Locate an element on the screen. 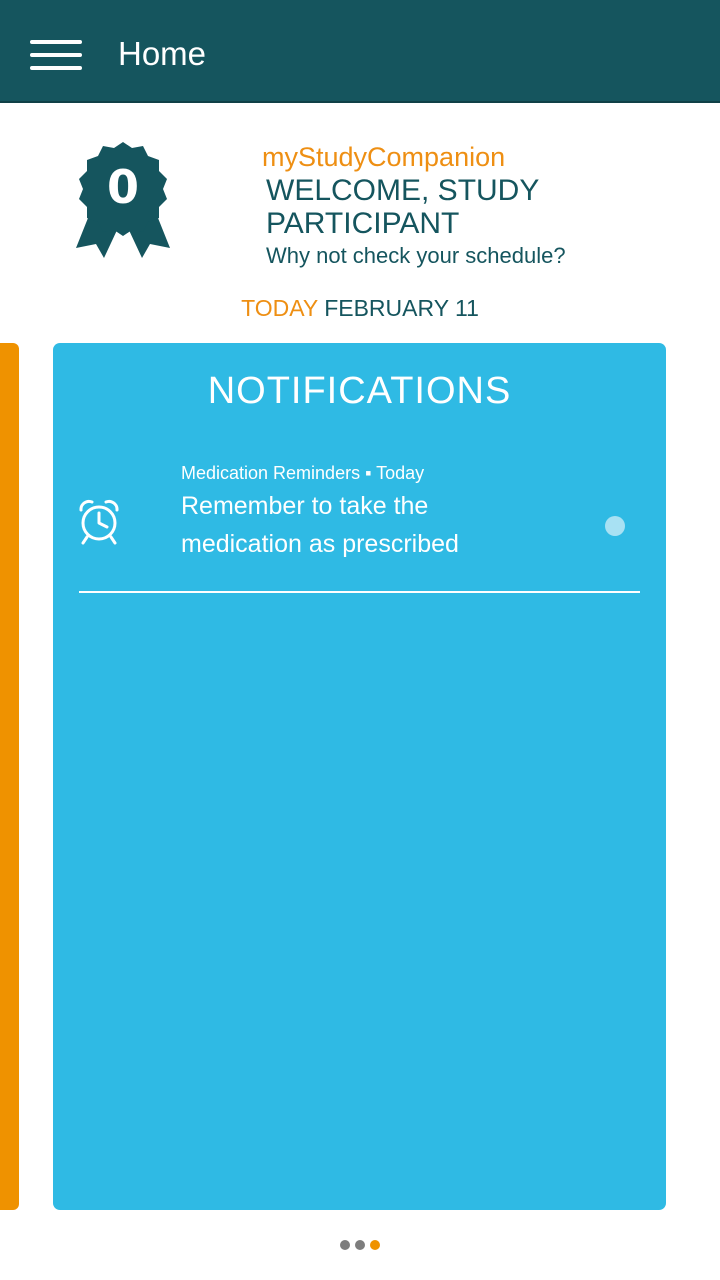  award-ribbon-icon: 0 is located at coordinates (123, 200).